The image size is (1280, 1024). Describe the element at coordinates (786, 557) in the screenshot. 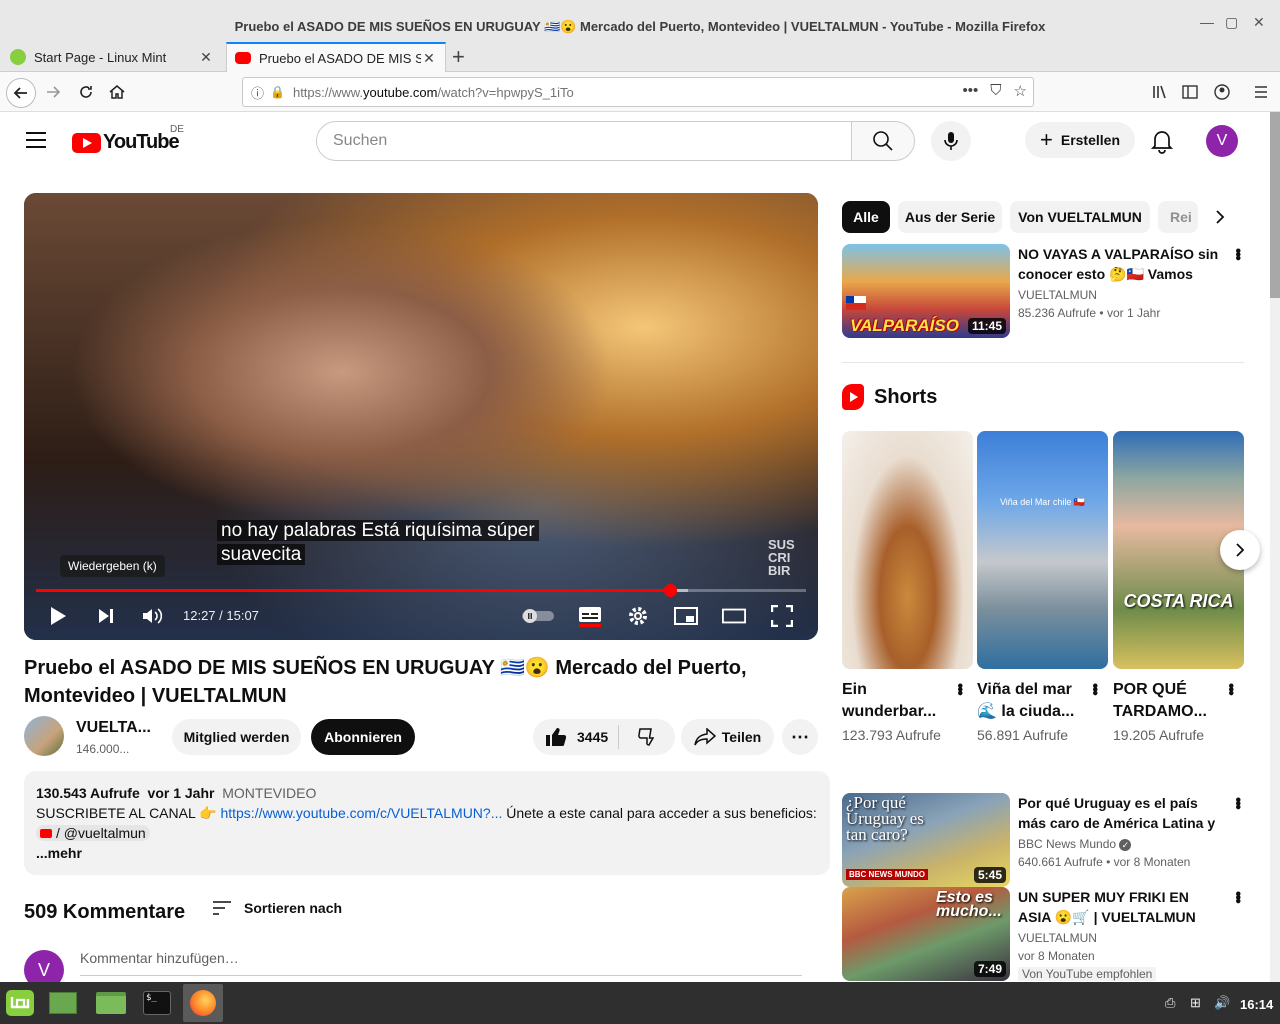

I see `subscribe-watermark: SUS CRI BIR` at that location.